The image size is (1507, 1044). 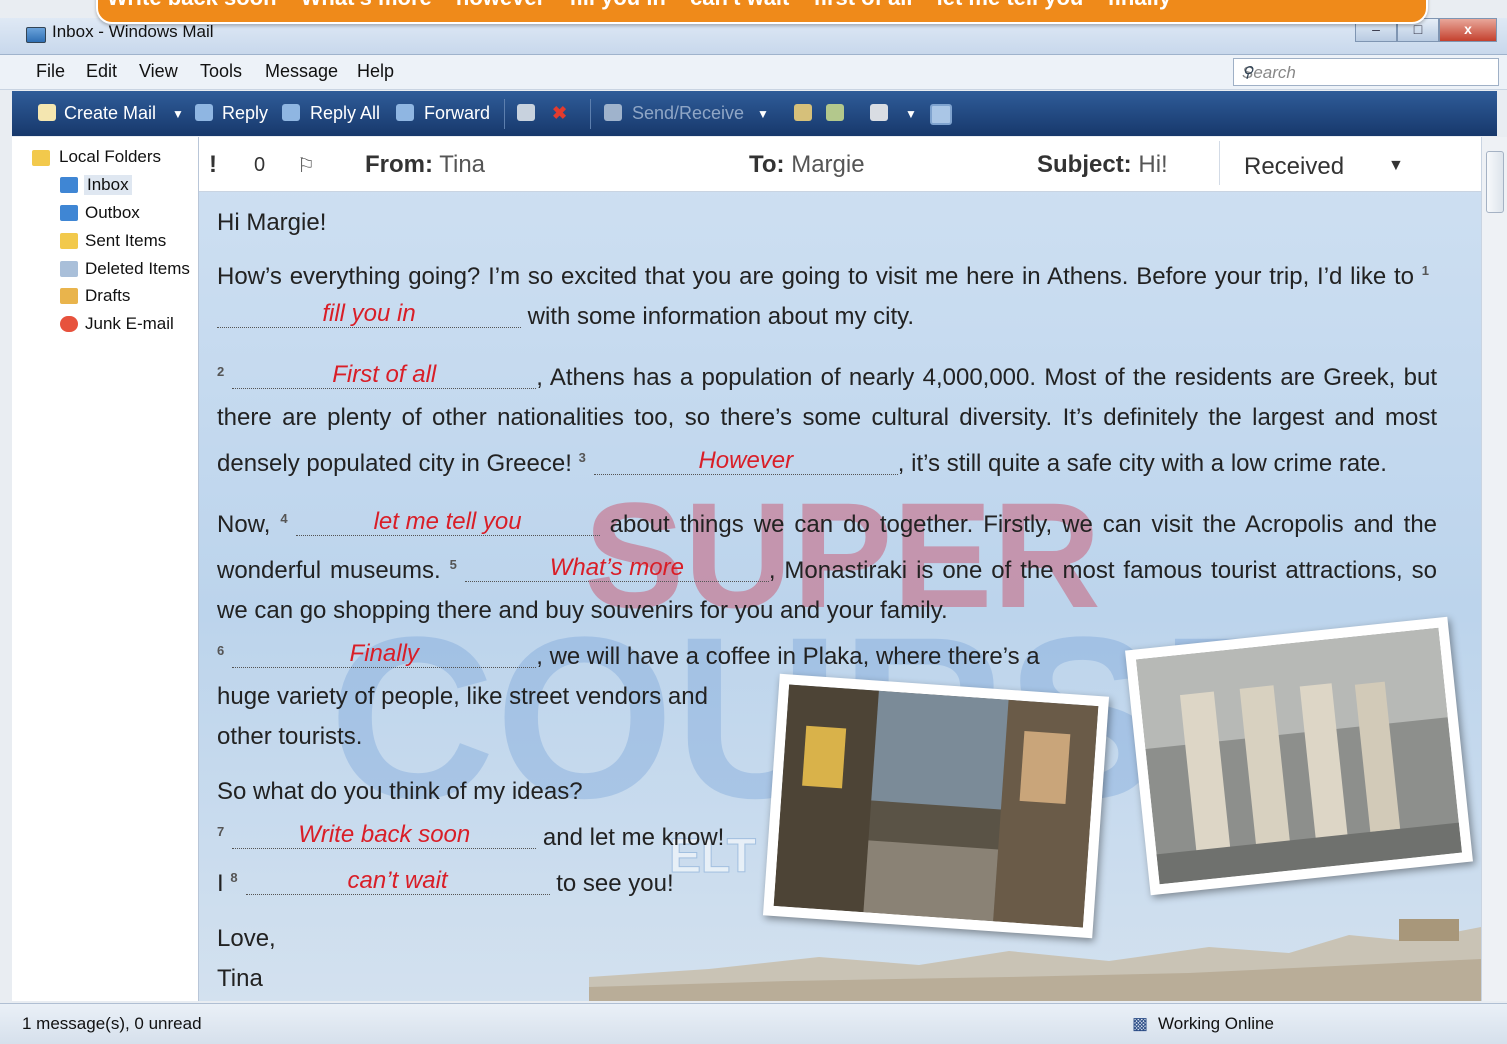 I want to click on drafts-icon, so click(x=69, y=296).